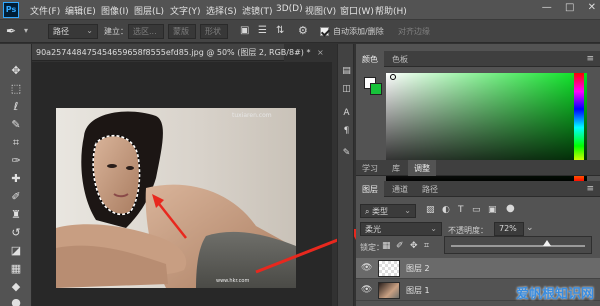 This screenshot has height=306, width=600. What do you see at coordinates (369, 211) in the screenshot?
I see `search-icon: ⌕` at bounding box center [369, 211].